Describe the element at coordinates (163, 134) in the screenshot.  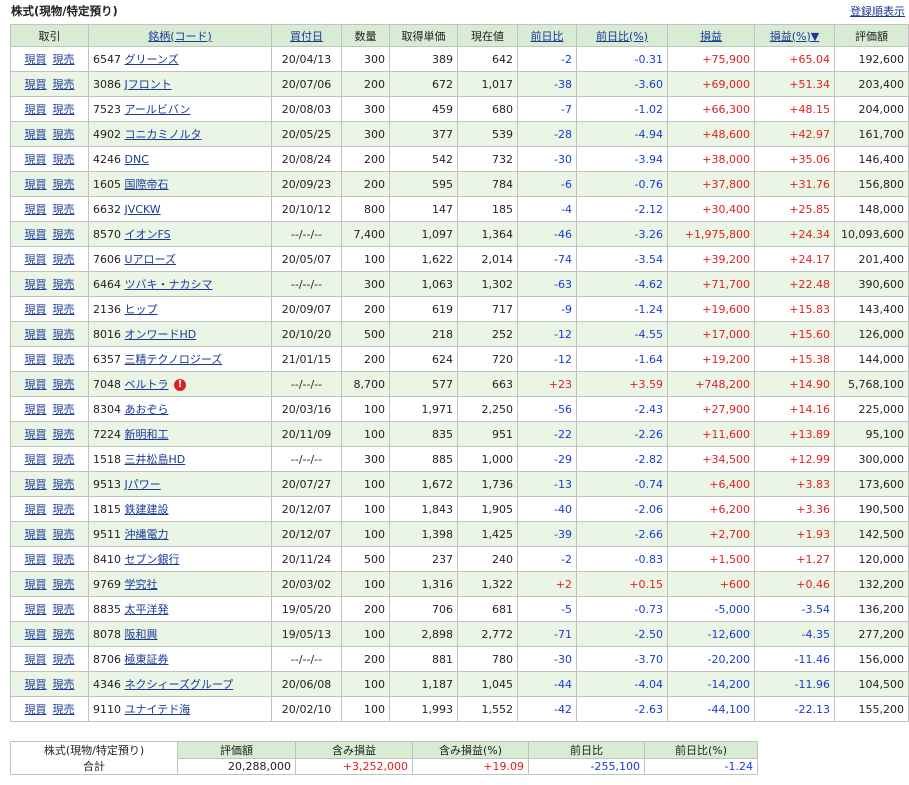
I see `stock-name-link: コニカミノルタ` at that location.